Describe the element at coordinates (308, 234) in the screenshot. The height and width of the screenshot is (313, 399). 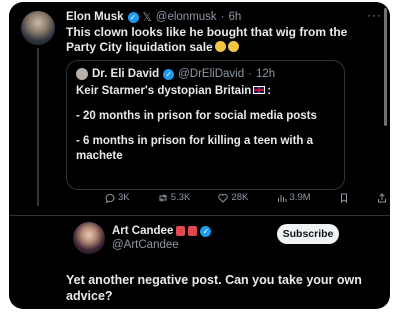
I see `subscribe-button: Subscribe` at that location.